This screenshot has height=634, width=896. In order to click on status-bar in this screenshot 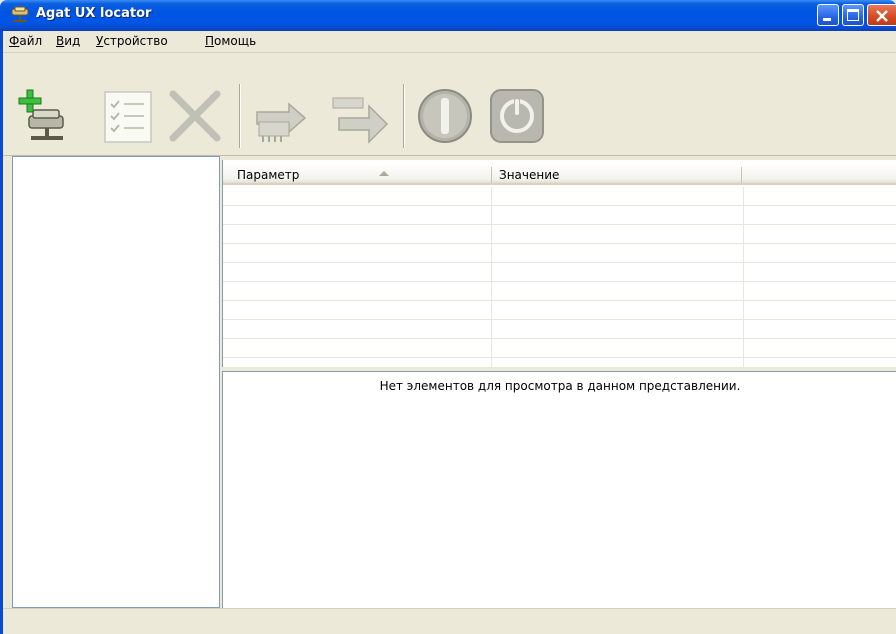, I will do `click(449, 621)`.